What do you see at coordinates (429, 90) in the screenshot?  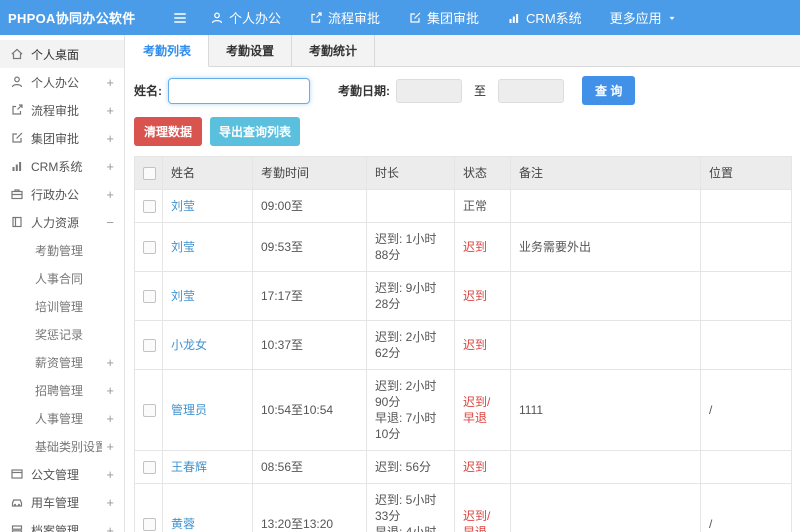 I see `date-from-input` at bounding box center [429, 90].